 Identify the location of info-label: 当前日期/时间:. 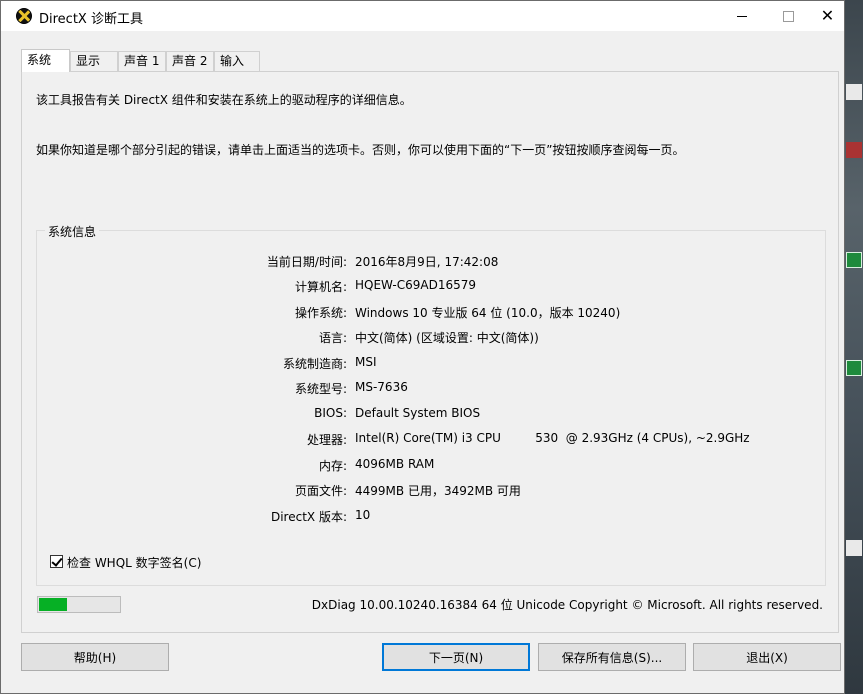
(306, 262).